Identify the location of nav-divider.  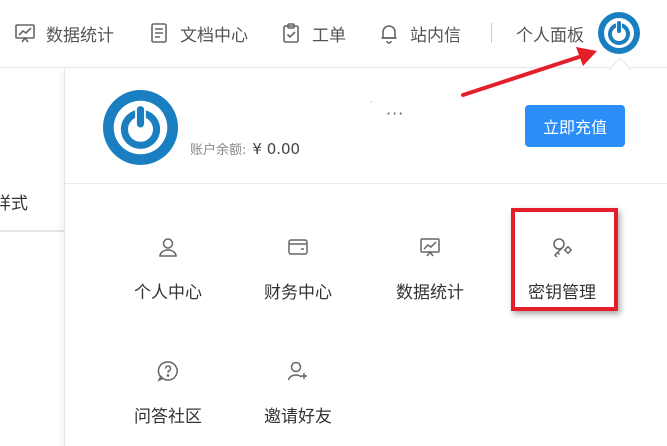
(491, 33).